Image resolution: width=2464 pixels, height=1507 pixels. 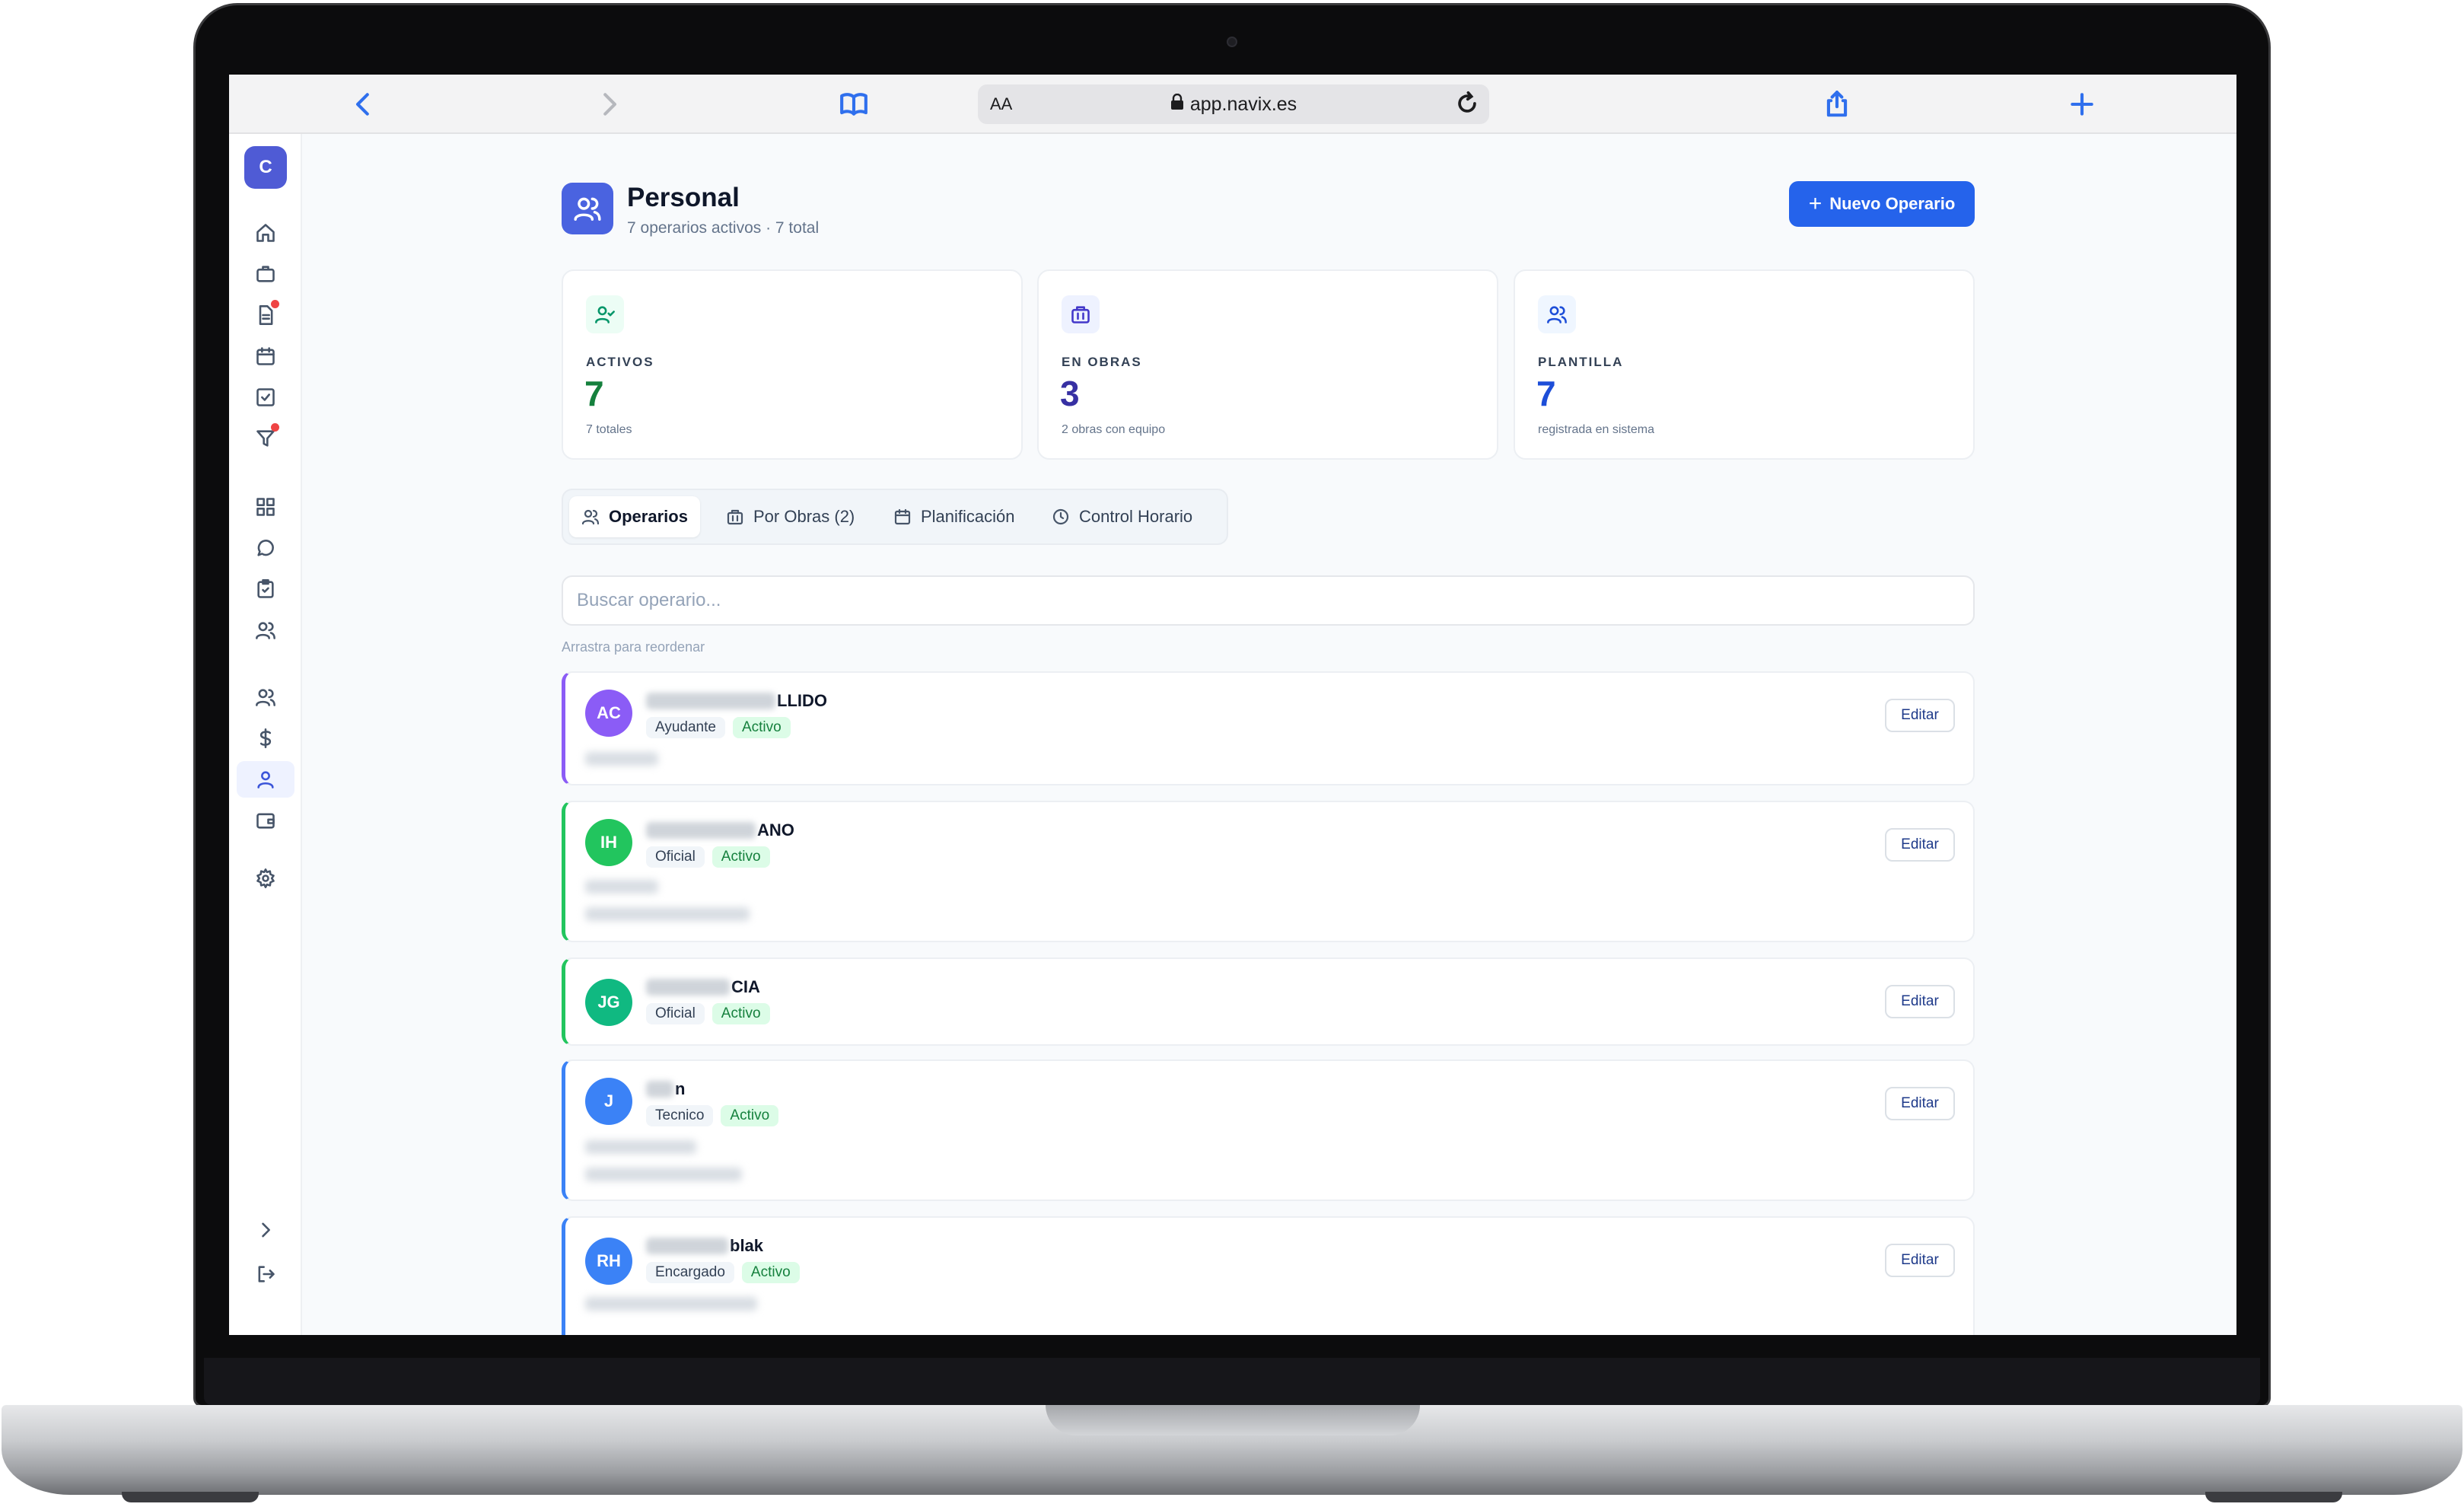 What do you see at coordinates (1114, 429) in the screenshot?
I see `stat-note: 2 obras con equipo` at bounding box center [1114, 429].